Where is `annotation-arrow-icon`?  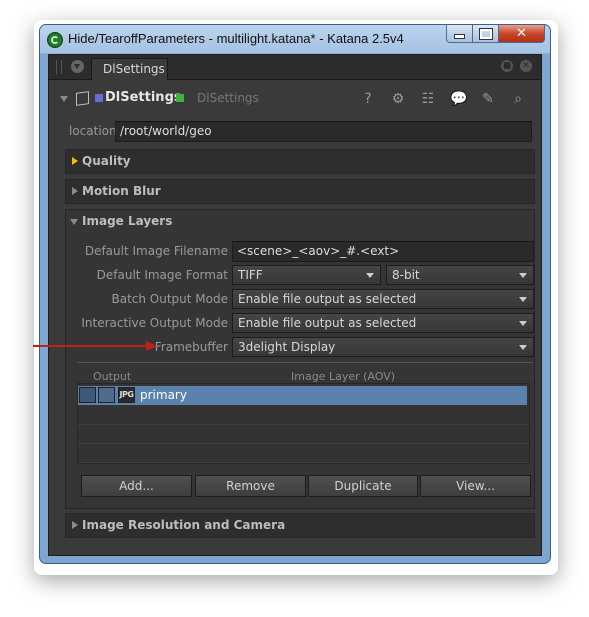
annotation-arrow-icon is located at coordinates (151, 346).